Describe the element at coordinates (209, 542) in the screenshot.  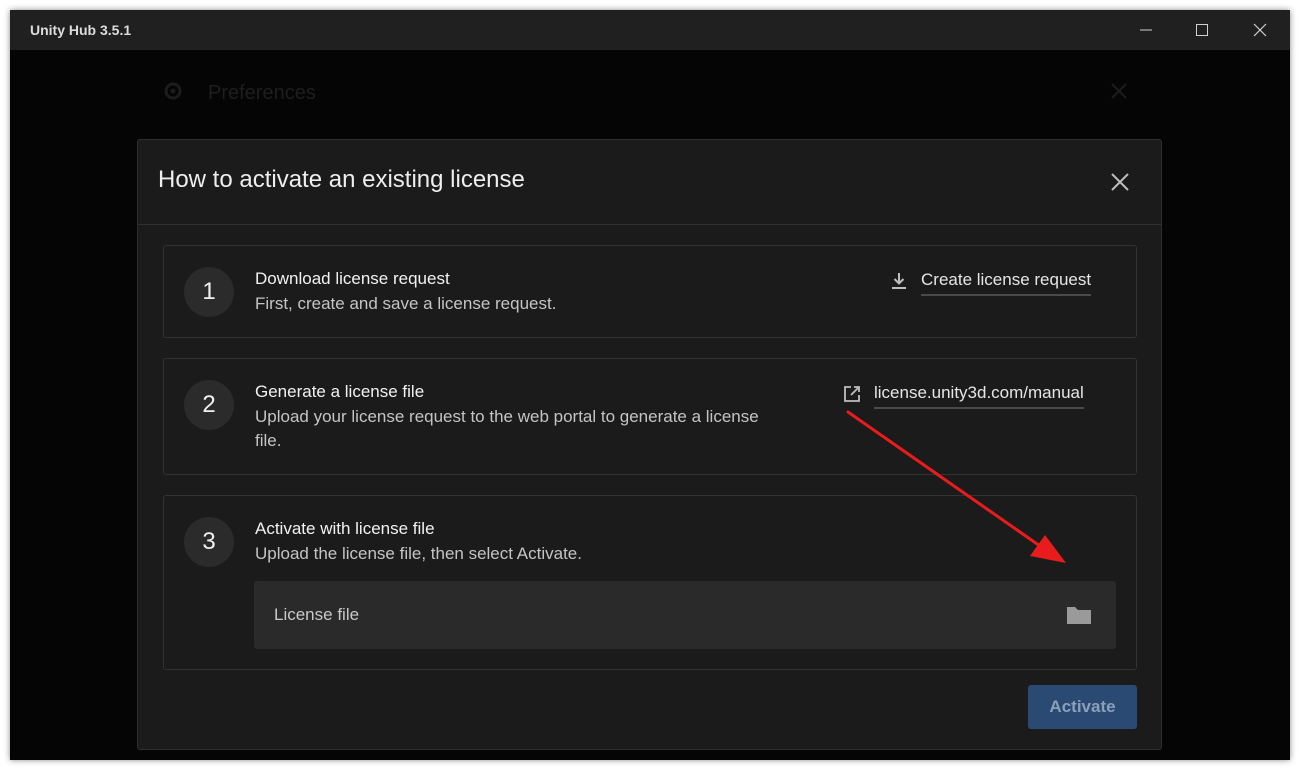
I see `step-number: 3` at that location.